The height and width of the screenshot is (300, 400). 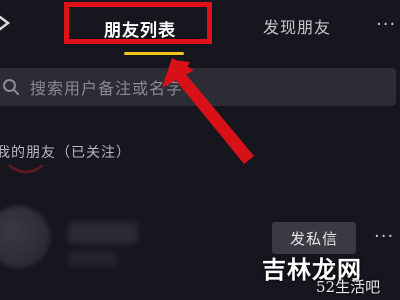 I want to click on more-options-icon: ···, so click(x=386, y=25).